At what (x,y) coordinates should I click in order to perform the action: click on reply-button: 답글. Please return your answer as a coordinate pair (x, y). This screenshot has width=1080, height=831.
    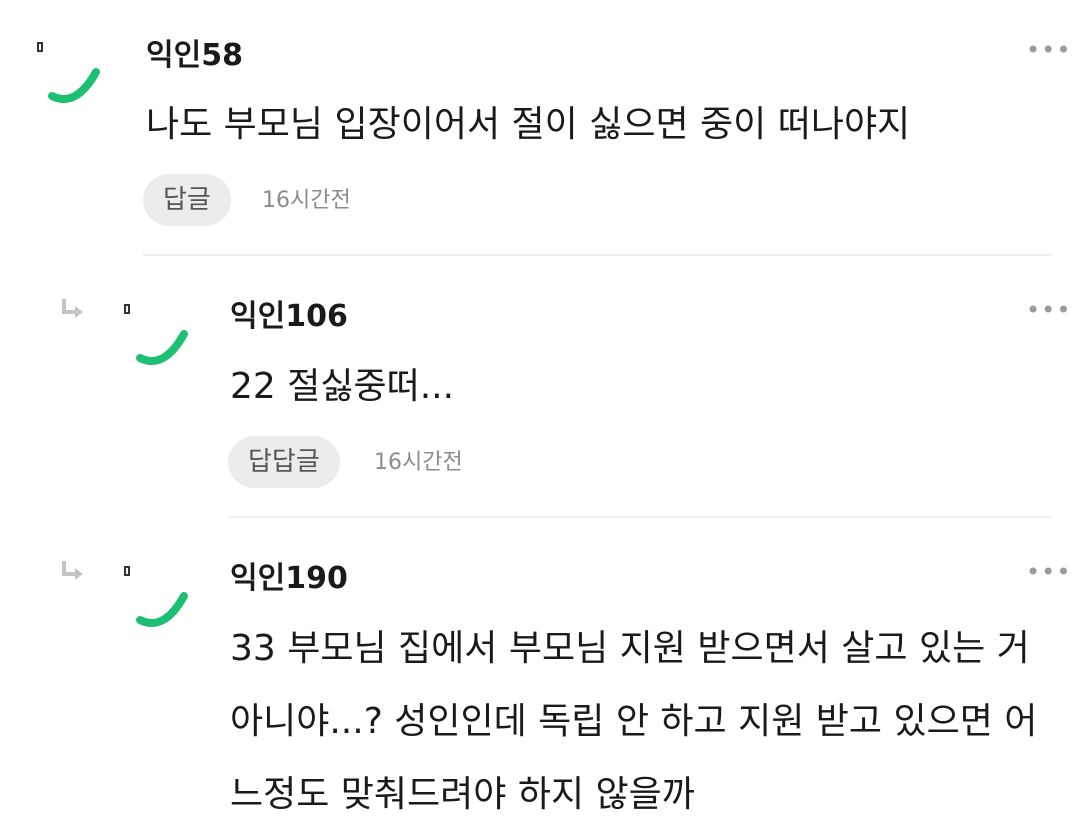
    Looking at the image, I should click on (187, 200).